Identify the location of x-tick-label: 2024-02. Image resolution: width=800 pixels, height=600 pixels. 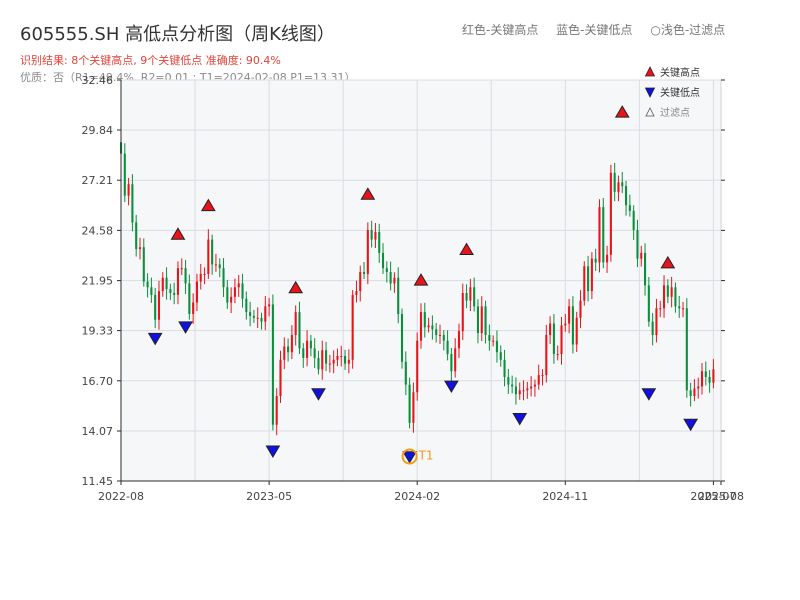
(417, 496).